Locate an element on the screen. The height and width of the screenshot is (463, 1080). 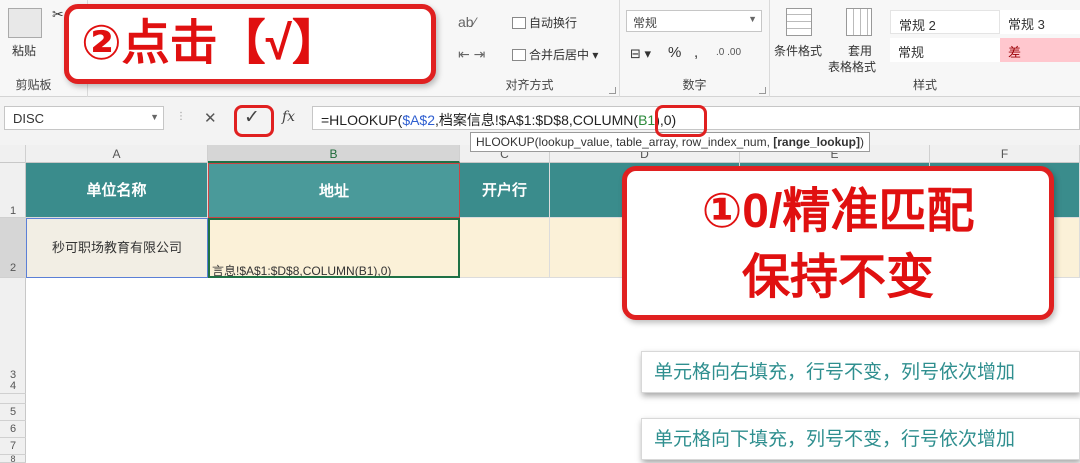
paste-button: 粘贴 is located at coordinates (24, 50).